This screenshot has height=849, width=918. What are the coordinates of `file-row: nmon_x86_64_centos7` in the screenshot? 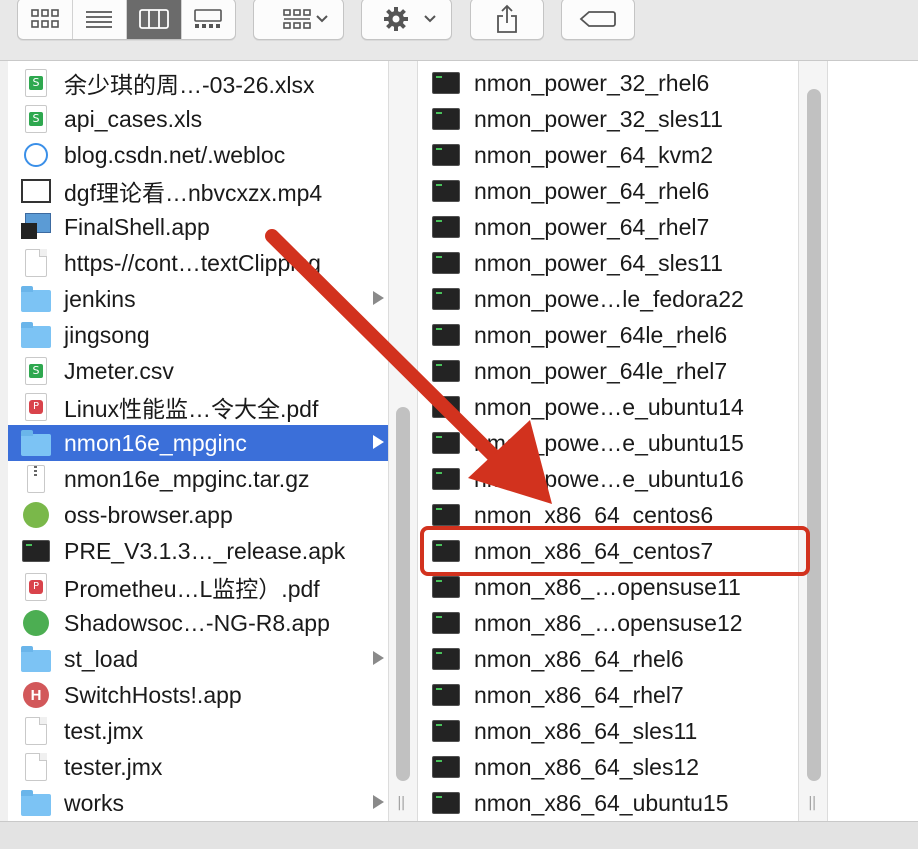 It's located at (608, 551).